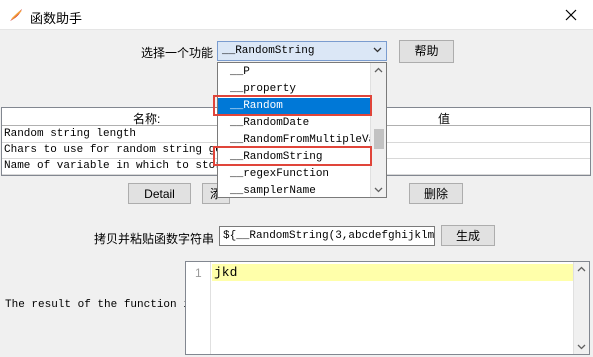 This screenshot has height=357, width=593. I want to click on function-select-value: __RandomString, so click(268, 51).